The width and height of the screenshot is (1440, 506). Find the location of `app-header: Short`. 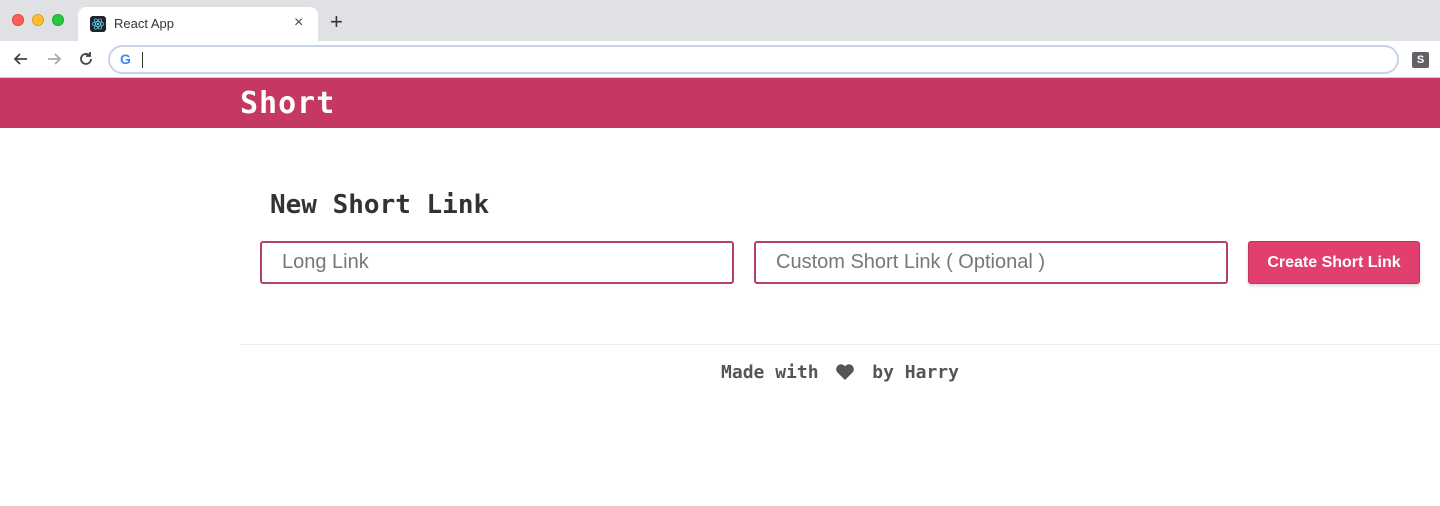

app-header: Short is located at coordinates (720, 103).